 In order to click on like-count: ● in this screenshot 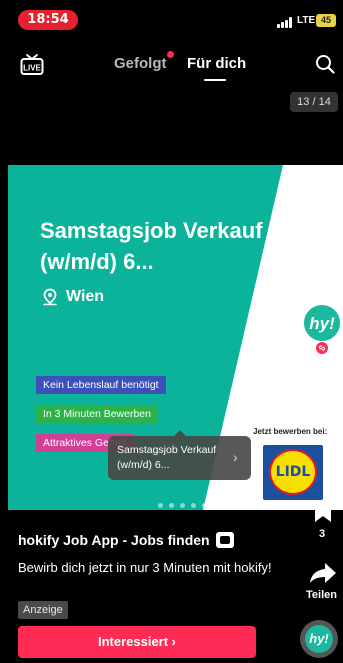, I will do `click(321, 413)`.